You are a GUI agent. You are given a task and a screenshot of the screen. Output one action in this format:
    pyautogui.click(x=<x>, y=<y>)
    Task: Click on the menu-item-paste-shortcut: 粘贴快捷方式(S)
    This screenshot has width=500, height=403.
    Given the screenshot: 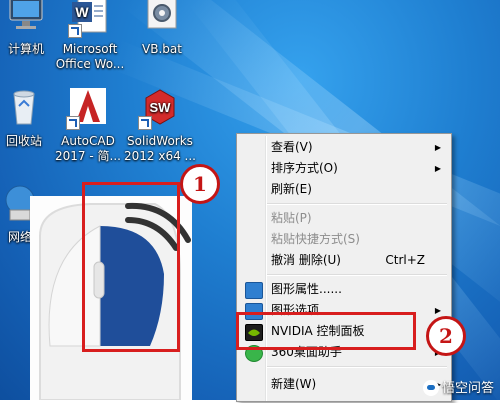 What is the action you would take?
    pyautogui.click(x=343, y=239)
    